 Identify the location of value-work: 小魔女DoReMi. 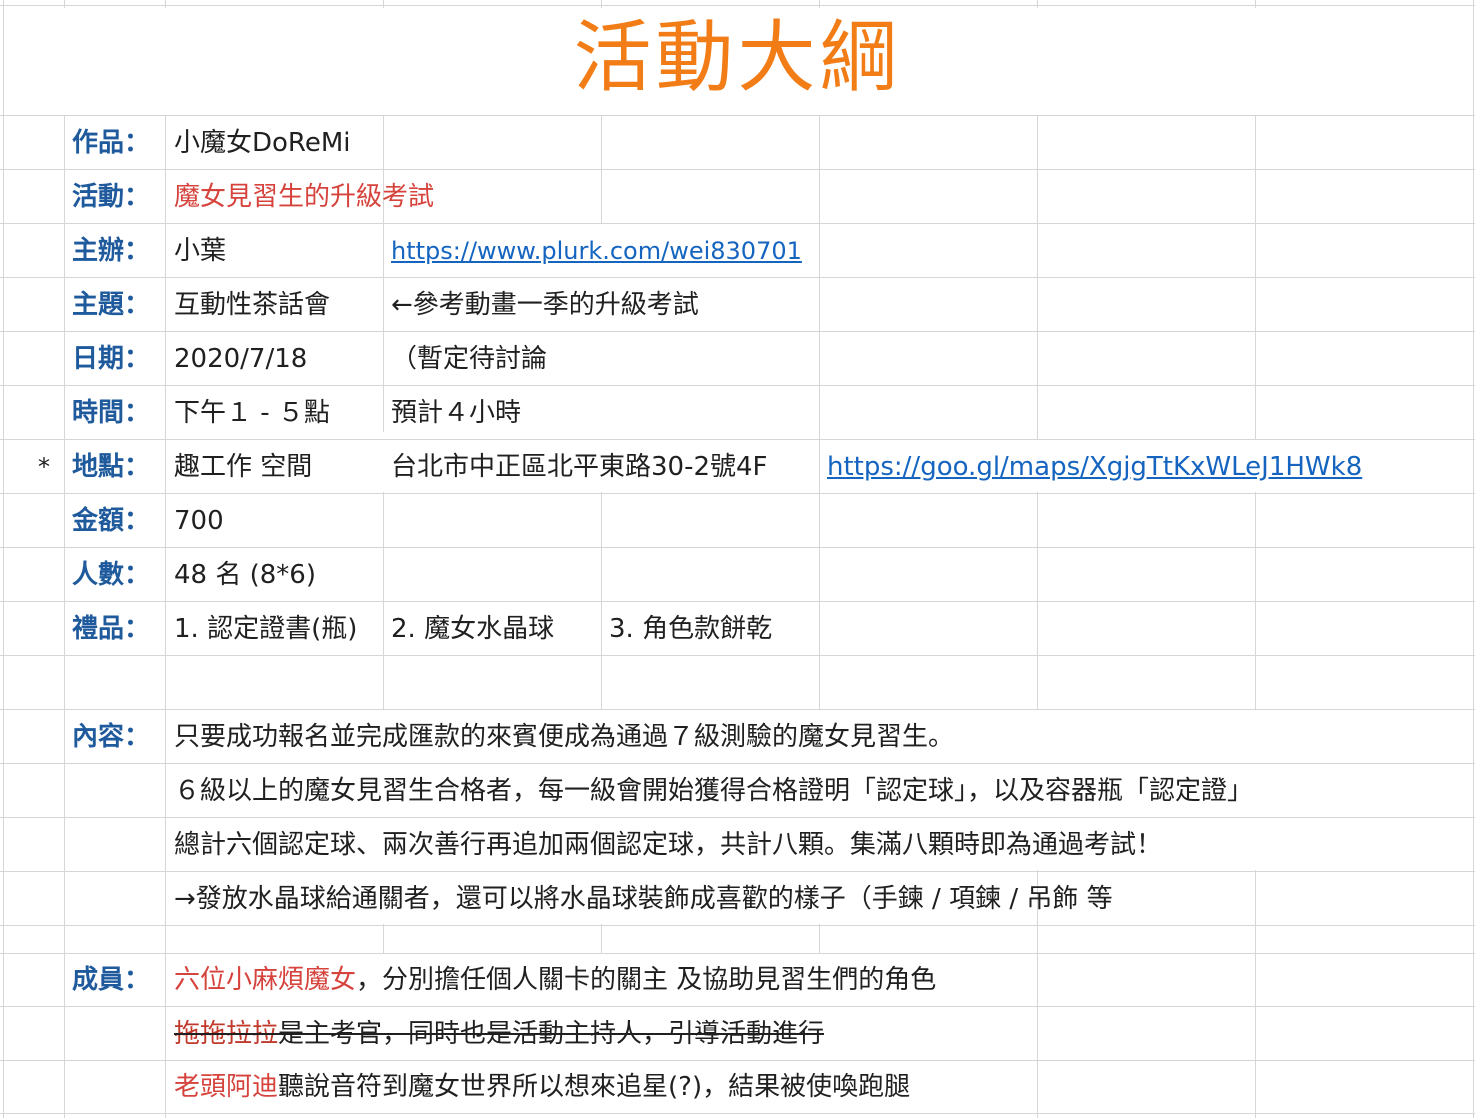
(262, 143).